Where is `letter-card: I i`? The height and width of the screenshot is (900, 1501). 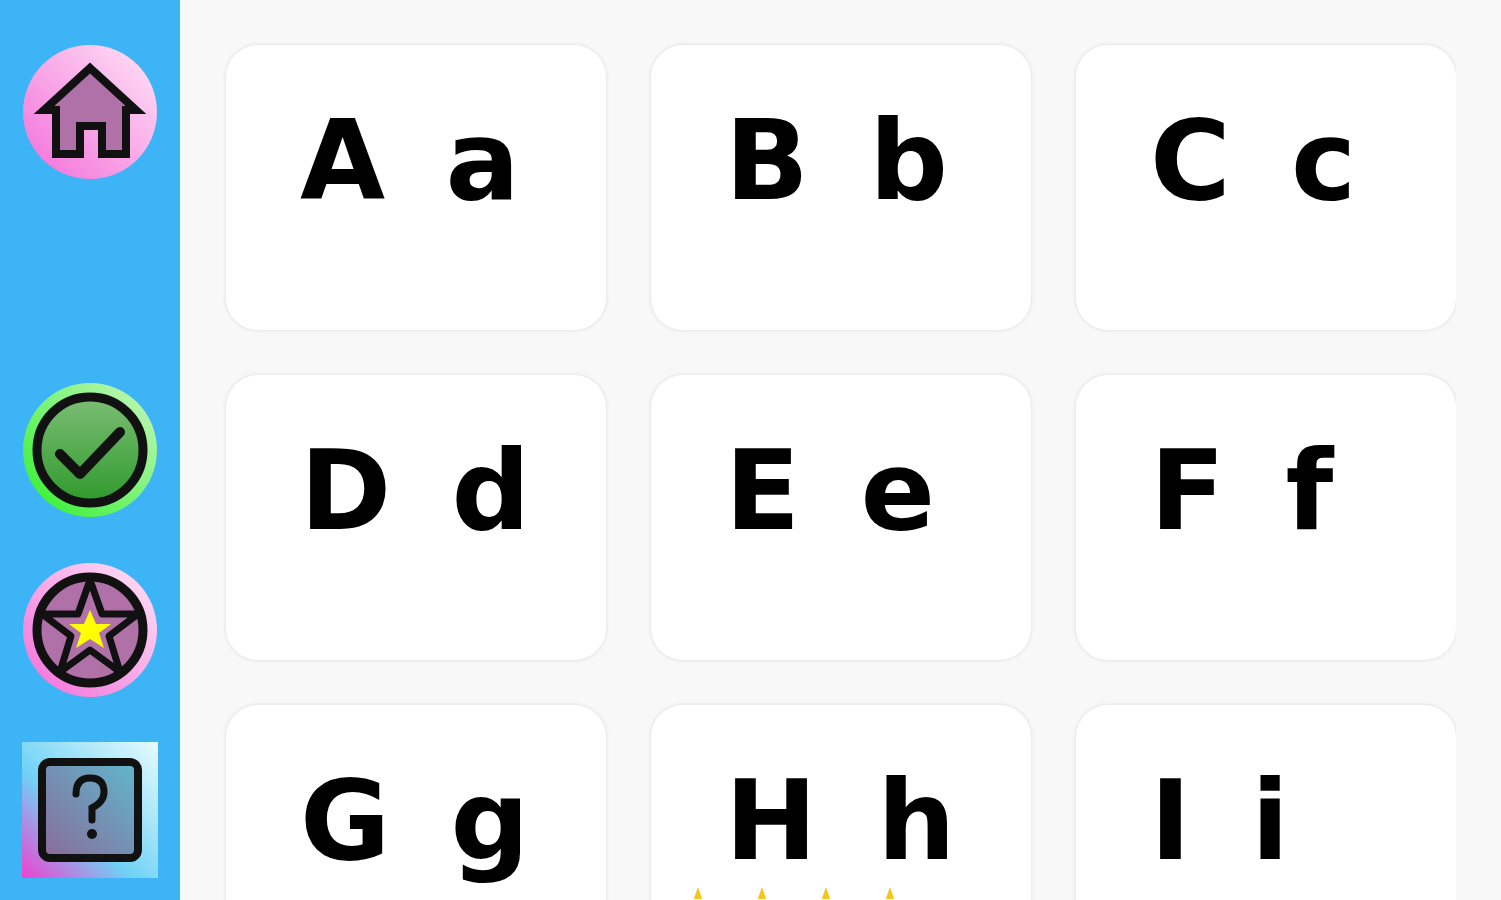
letter-card: I i is located at coordinates (1266, 802).